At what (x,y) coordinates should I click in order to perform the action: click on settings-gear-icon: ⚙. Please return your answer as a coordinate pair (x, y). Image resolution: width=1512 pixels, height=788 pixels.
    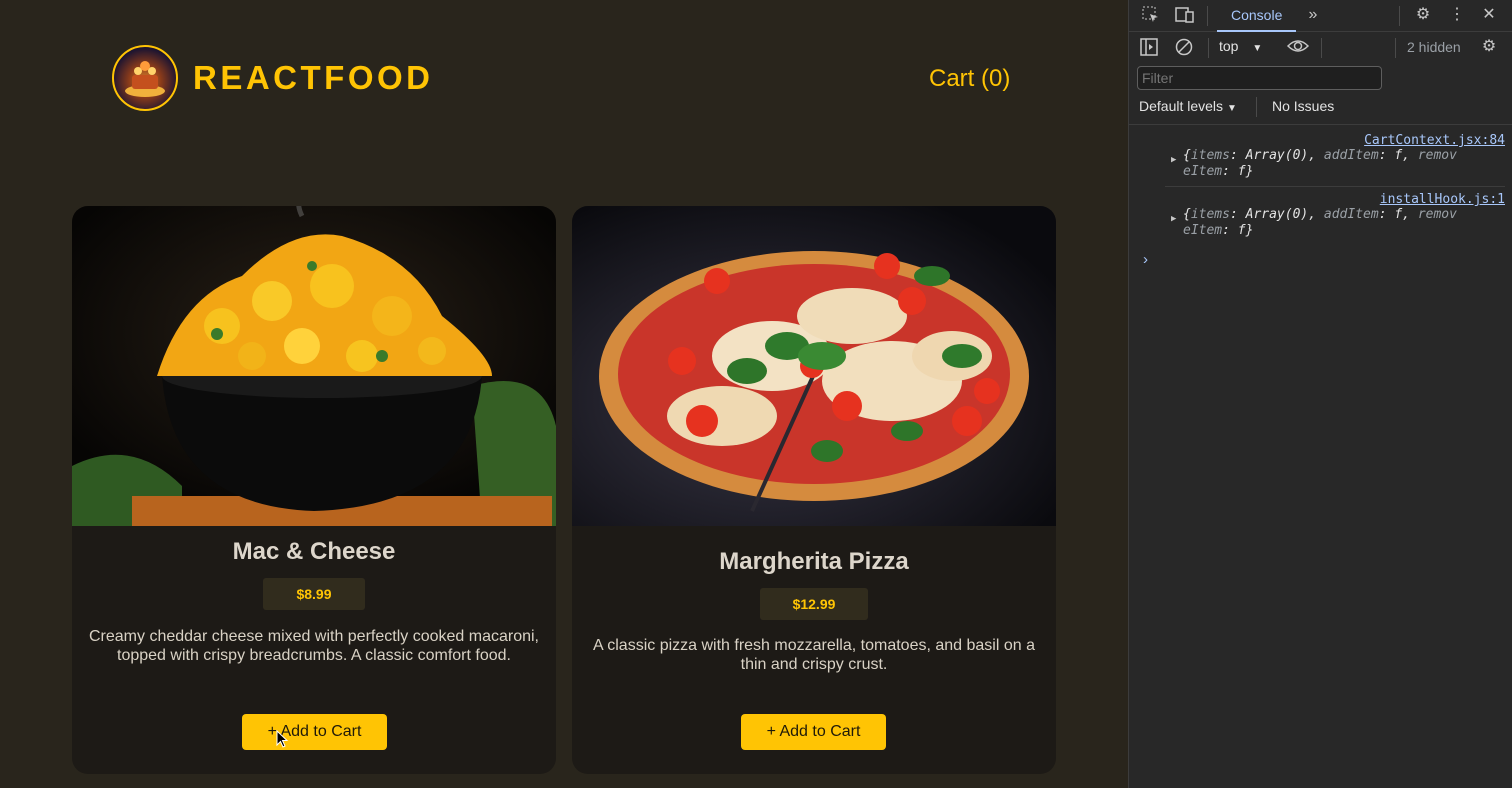
    Looking at the image, I should click on (1423, 15).